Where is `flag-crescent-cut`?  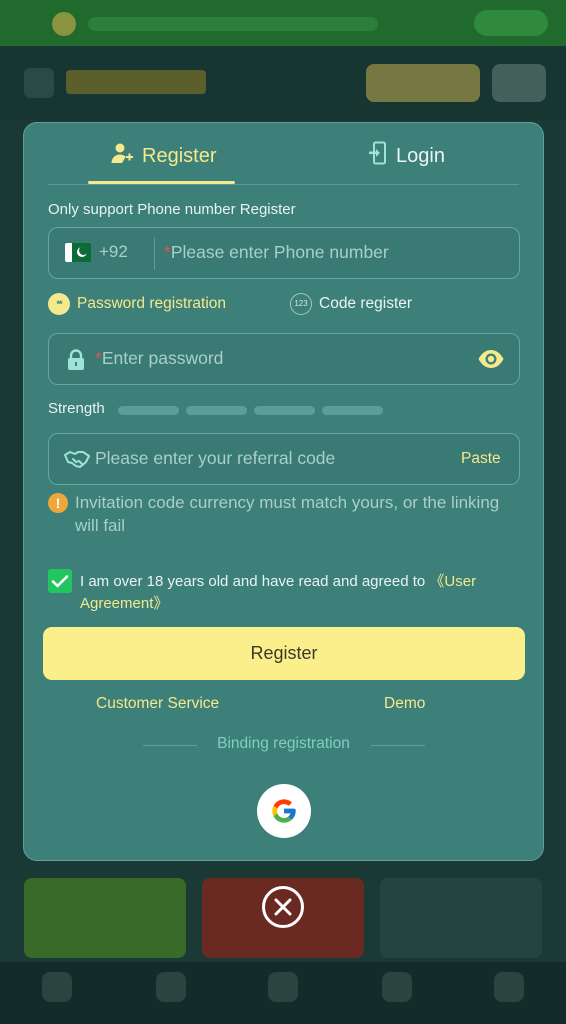 flag-crescent-cut is located at coordinates (83, 250).